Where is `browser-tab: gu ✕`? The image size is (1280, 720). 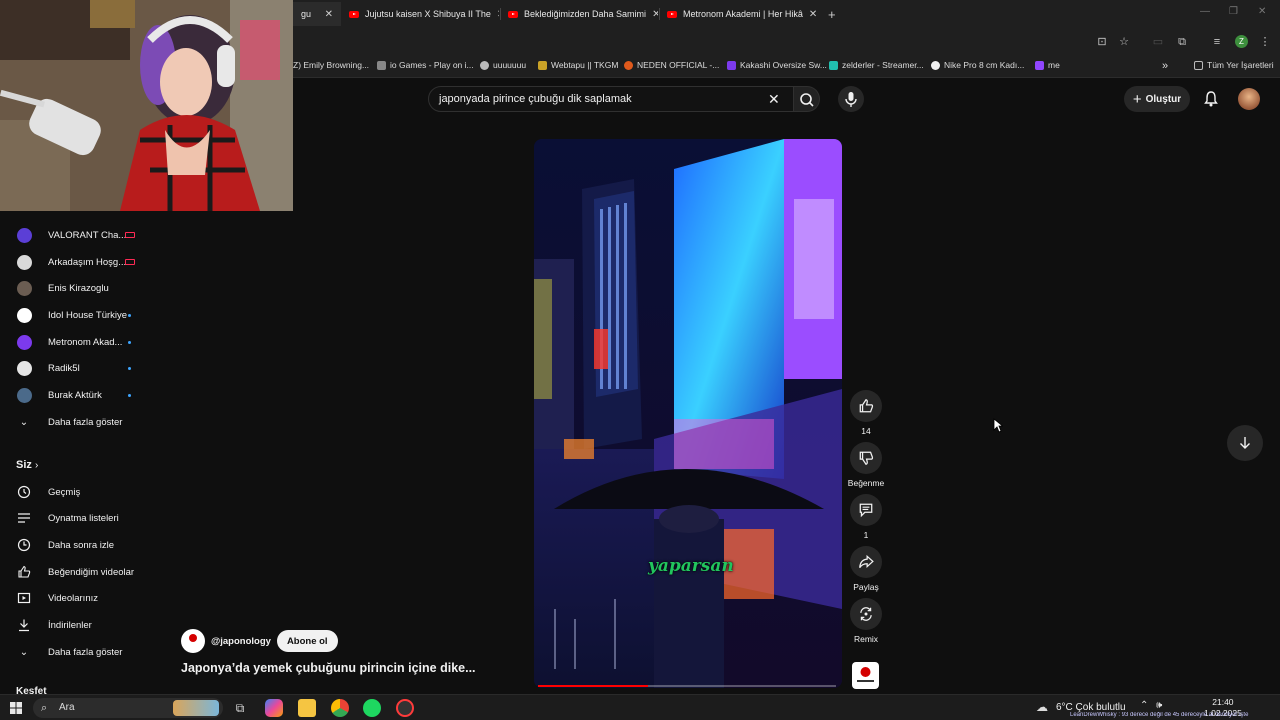
browser-tab: gu ✕ is located at coordinates (317, 14).